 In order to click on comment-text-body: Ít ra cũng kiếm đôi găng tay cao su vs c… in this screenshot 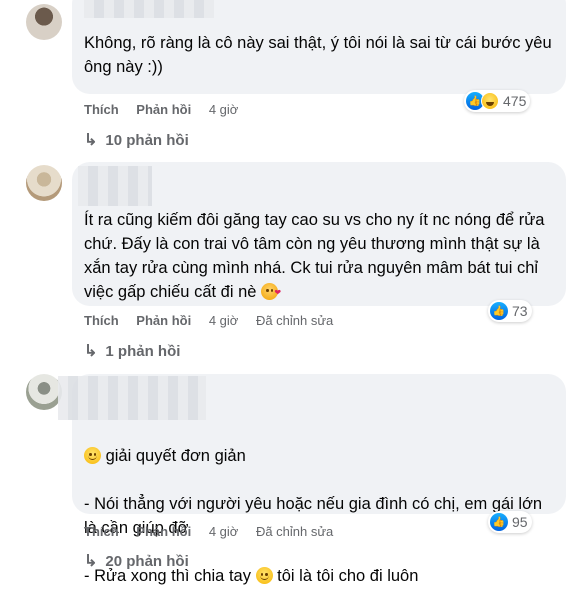, I will do `click(314, 256)`.